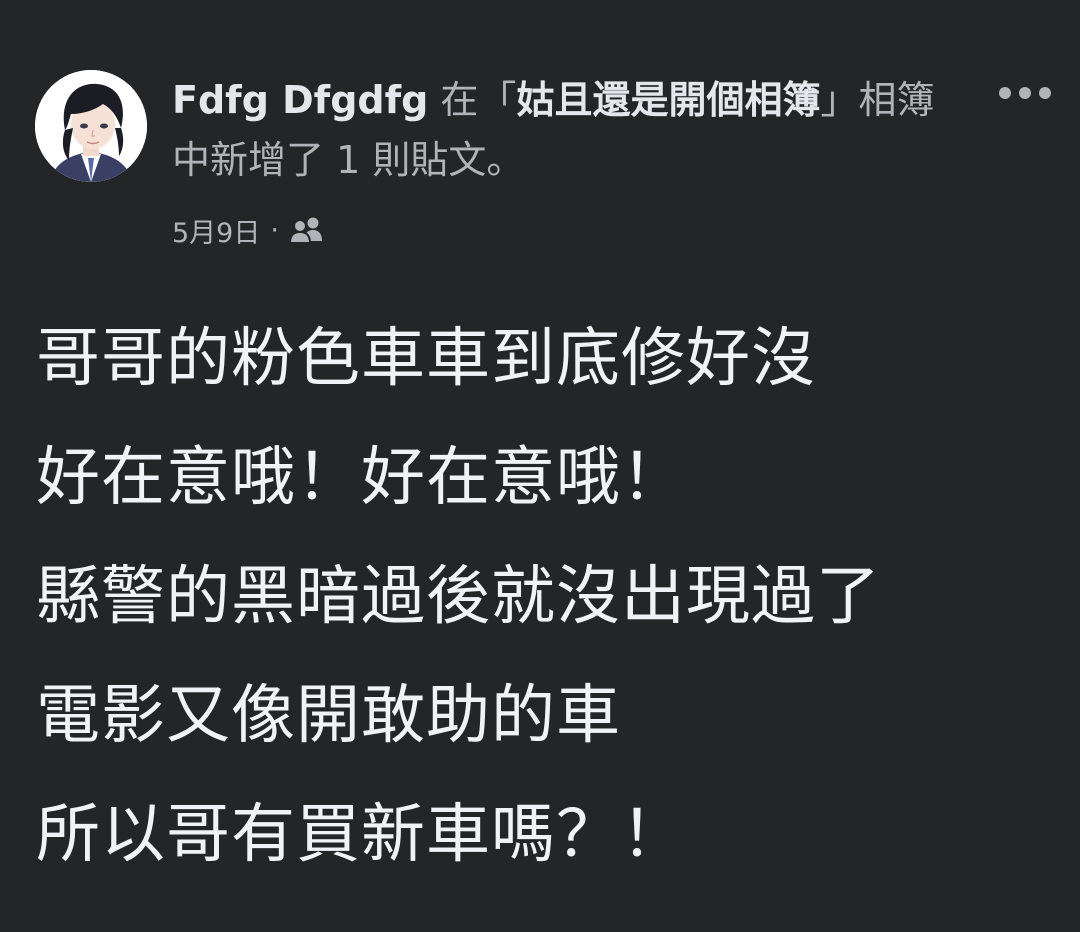  What do you see at coordinates (306, 230) in the screenshot?
I see `friends-icon` at bounding box center [306, 230].